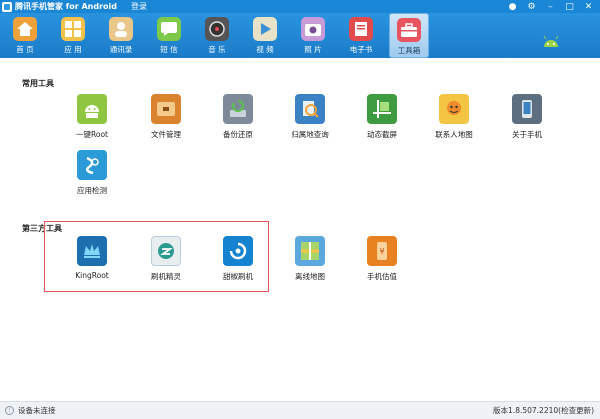  What do you see at coordinates (313, 29) in the screenshot?
I see `photo-icon` at bounding box center [313, 29].